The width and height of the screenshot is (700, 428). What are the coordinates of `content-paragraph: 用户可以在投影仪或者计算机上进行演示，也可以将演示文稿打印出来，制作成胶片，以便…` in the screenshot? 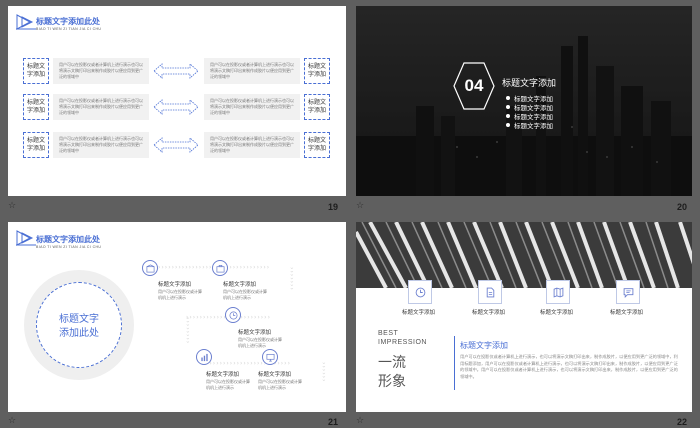 It's located at (569, 366).